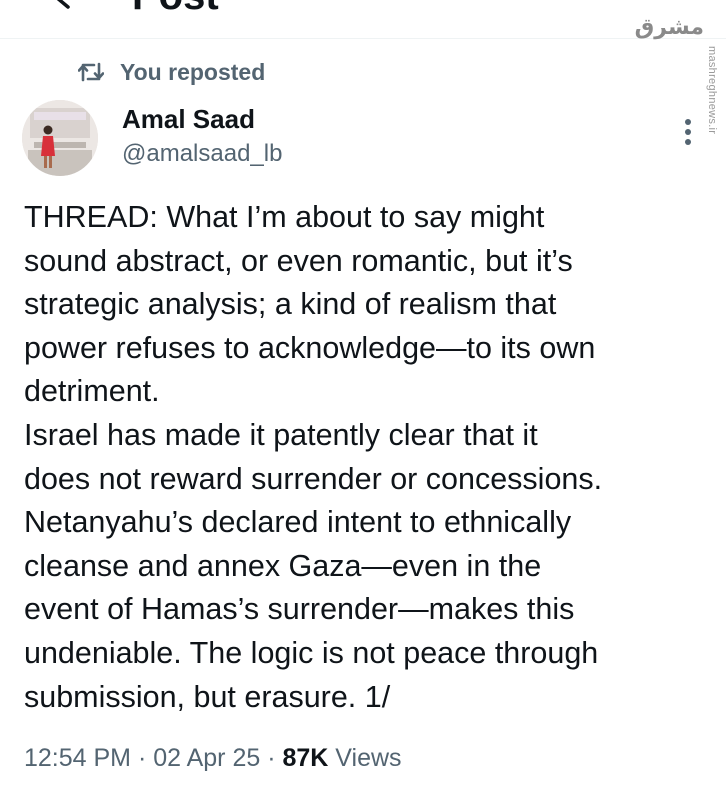 This screenshot has height=800, width=726. Describe the element at coordinates (310, 347) in the screenshot. I see `tweet-line: power refuses to acknowledge—to its own` at that location.